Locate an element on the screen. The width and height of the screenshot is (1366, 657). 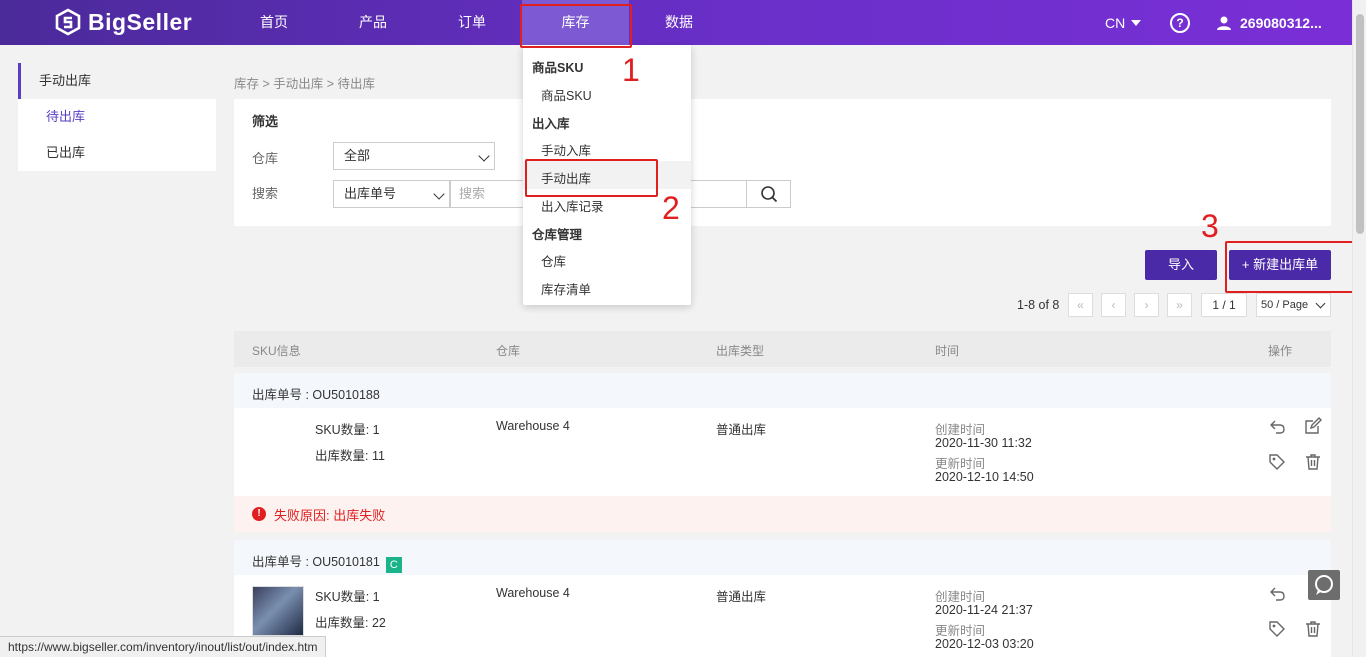
search-icon is located at coordinates (769, 194).